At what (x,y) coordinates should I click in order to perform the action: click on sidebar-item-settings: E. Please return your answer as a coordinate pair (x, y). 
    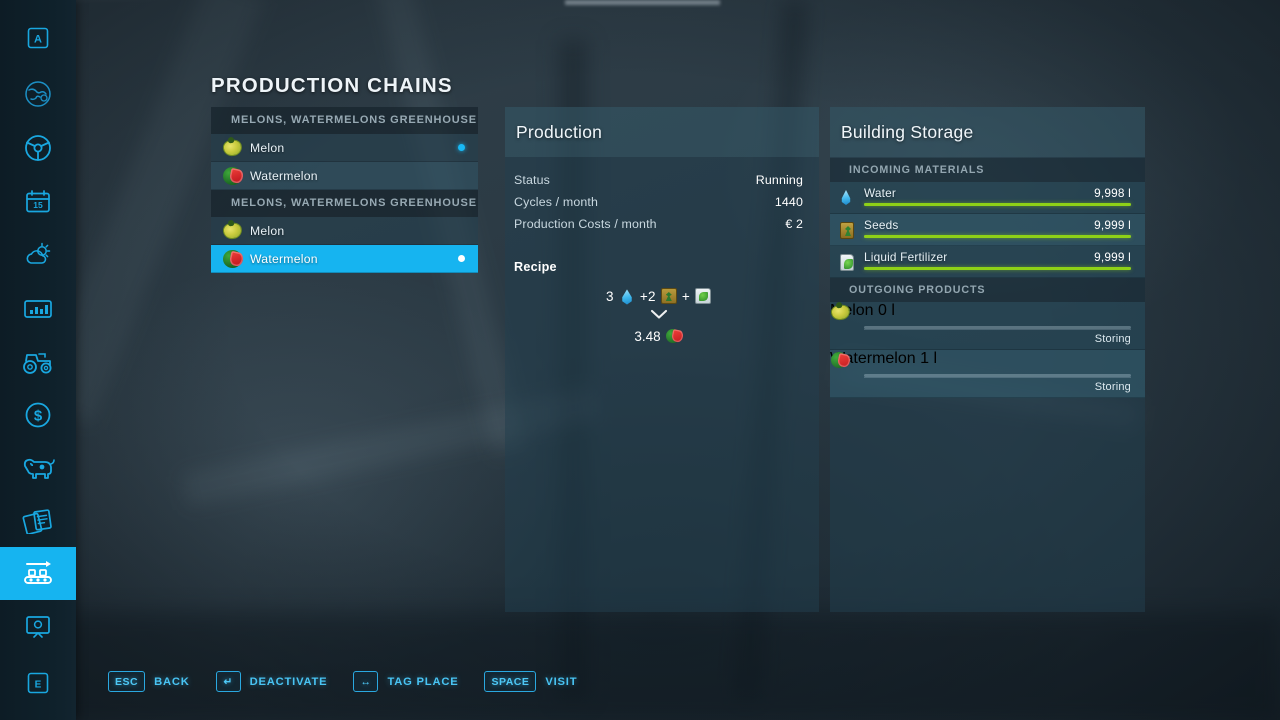
    Looking at the image, I should click on (38, 682).